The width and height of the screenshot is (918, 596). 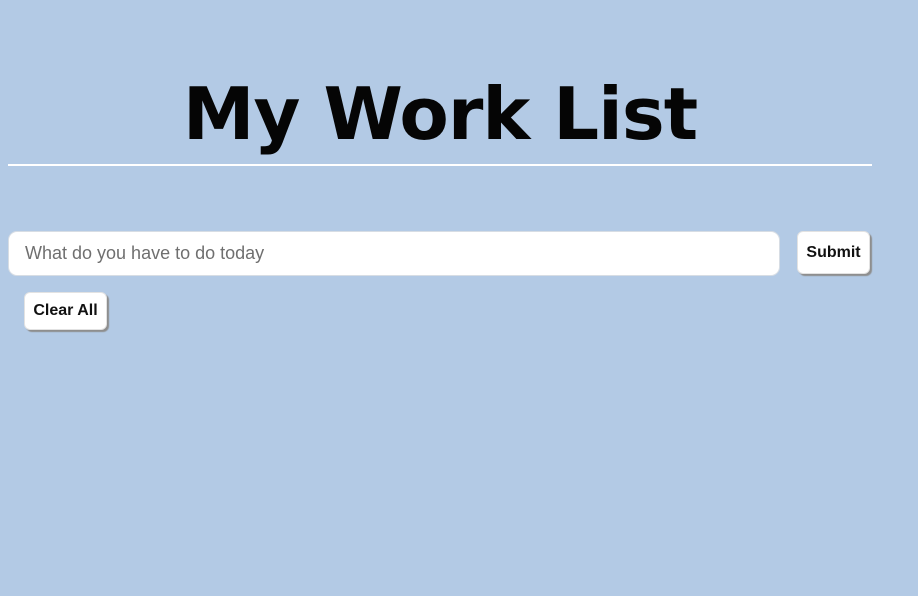 I want to click on submit-button: Submit, so click(x=833, y=252).